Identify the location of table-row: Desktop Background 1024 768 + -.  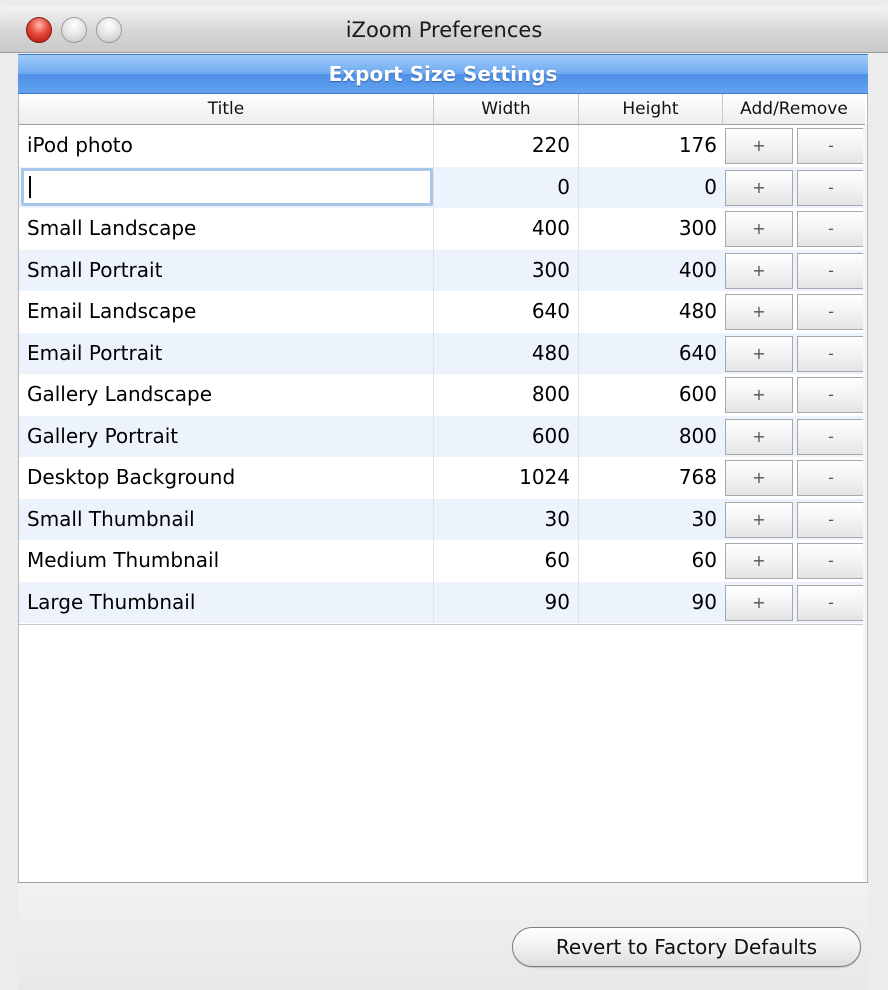
(442, 478).